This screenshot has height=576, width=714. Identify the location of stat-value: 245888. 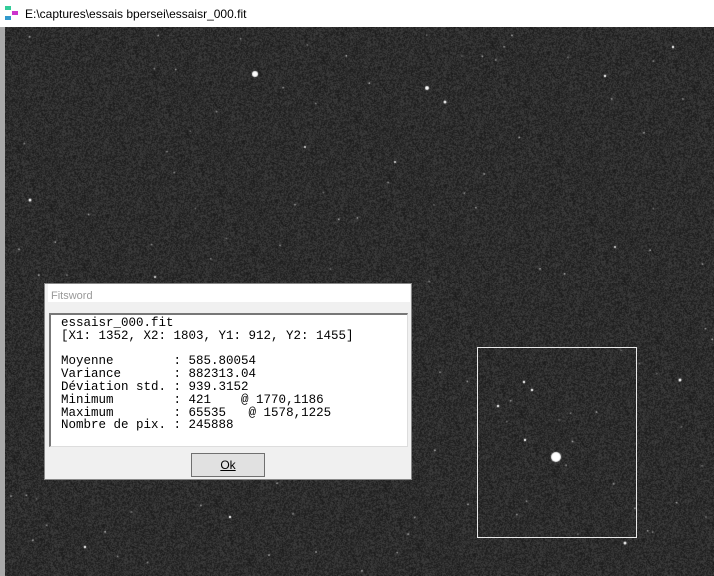
(211, 425).